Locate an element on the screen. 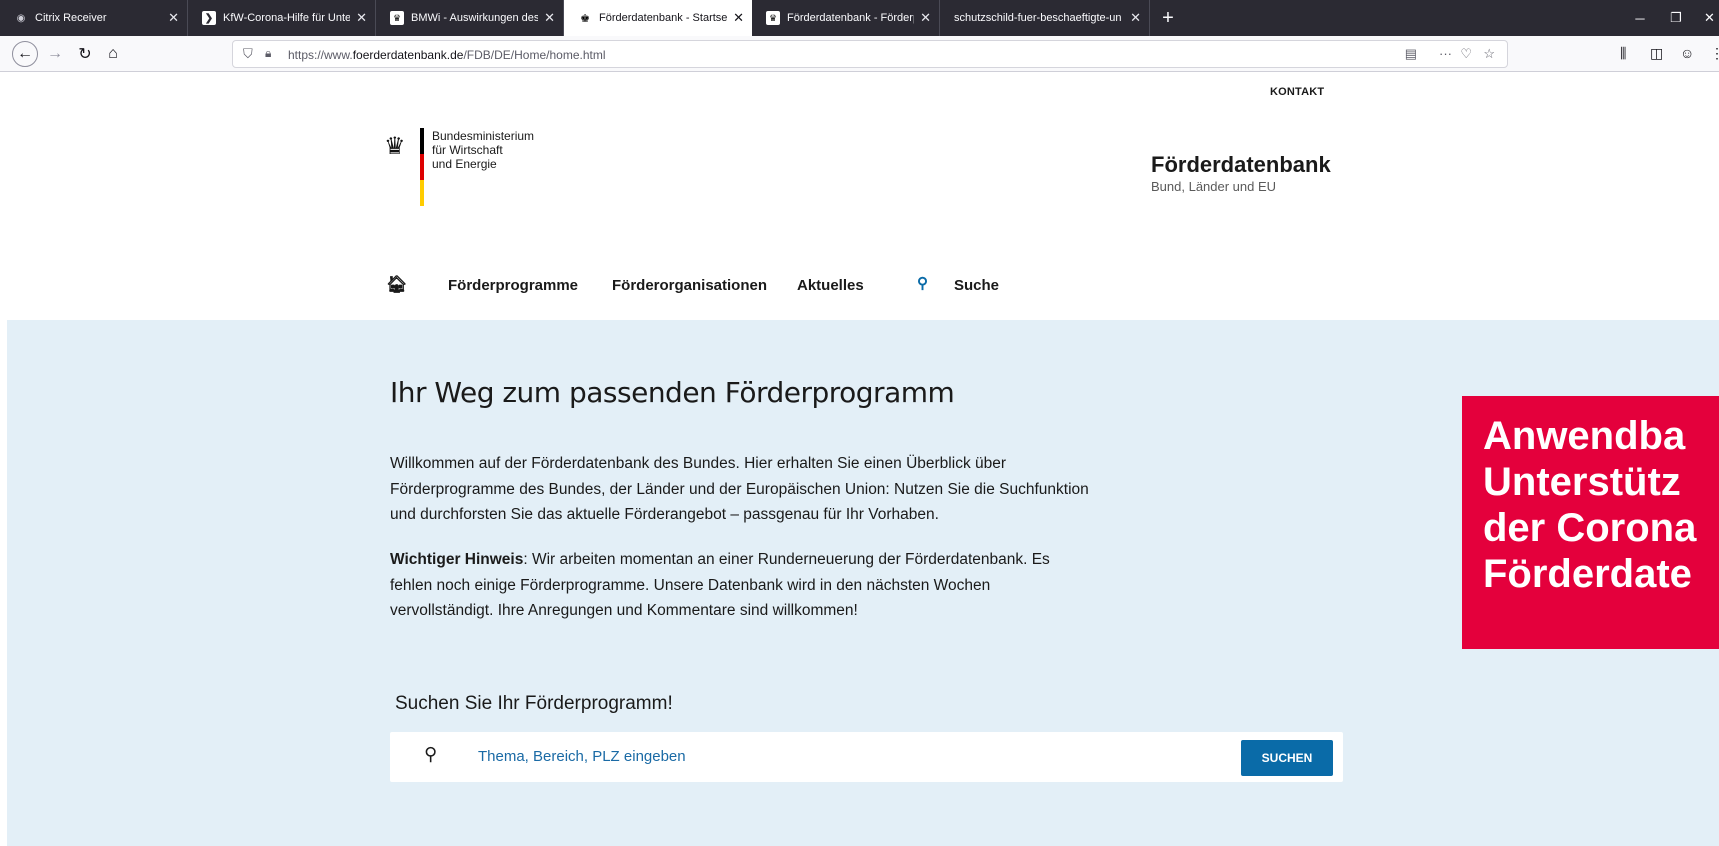 This screenshot has height=846, width=1719. notice-label: Wichtiger Hinweis is located at coordinates (457, 559).